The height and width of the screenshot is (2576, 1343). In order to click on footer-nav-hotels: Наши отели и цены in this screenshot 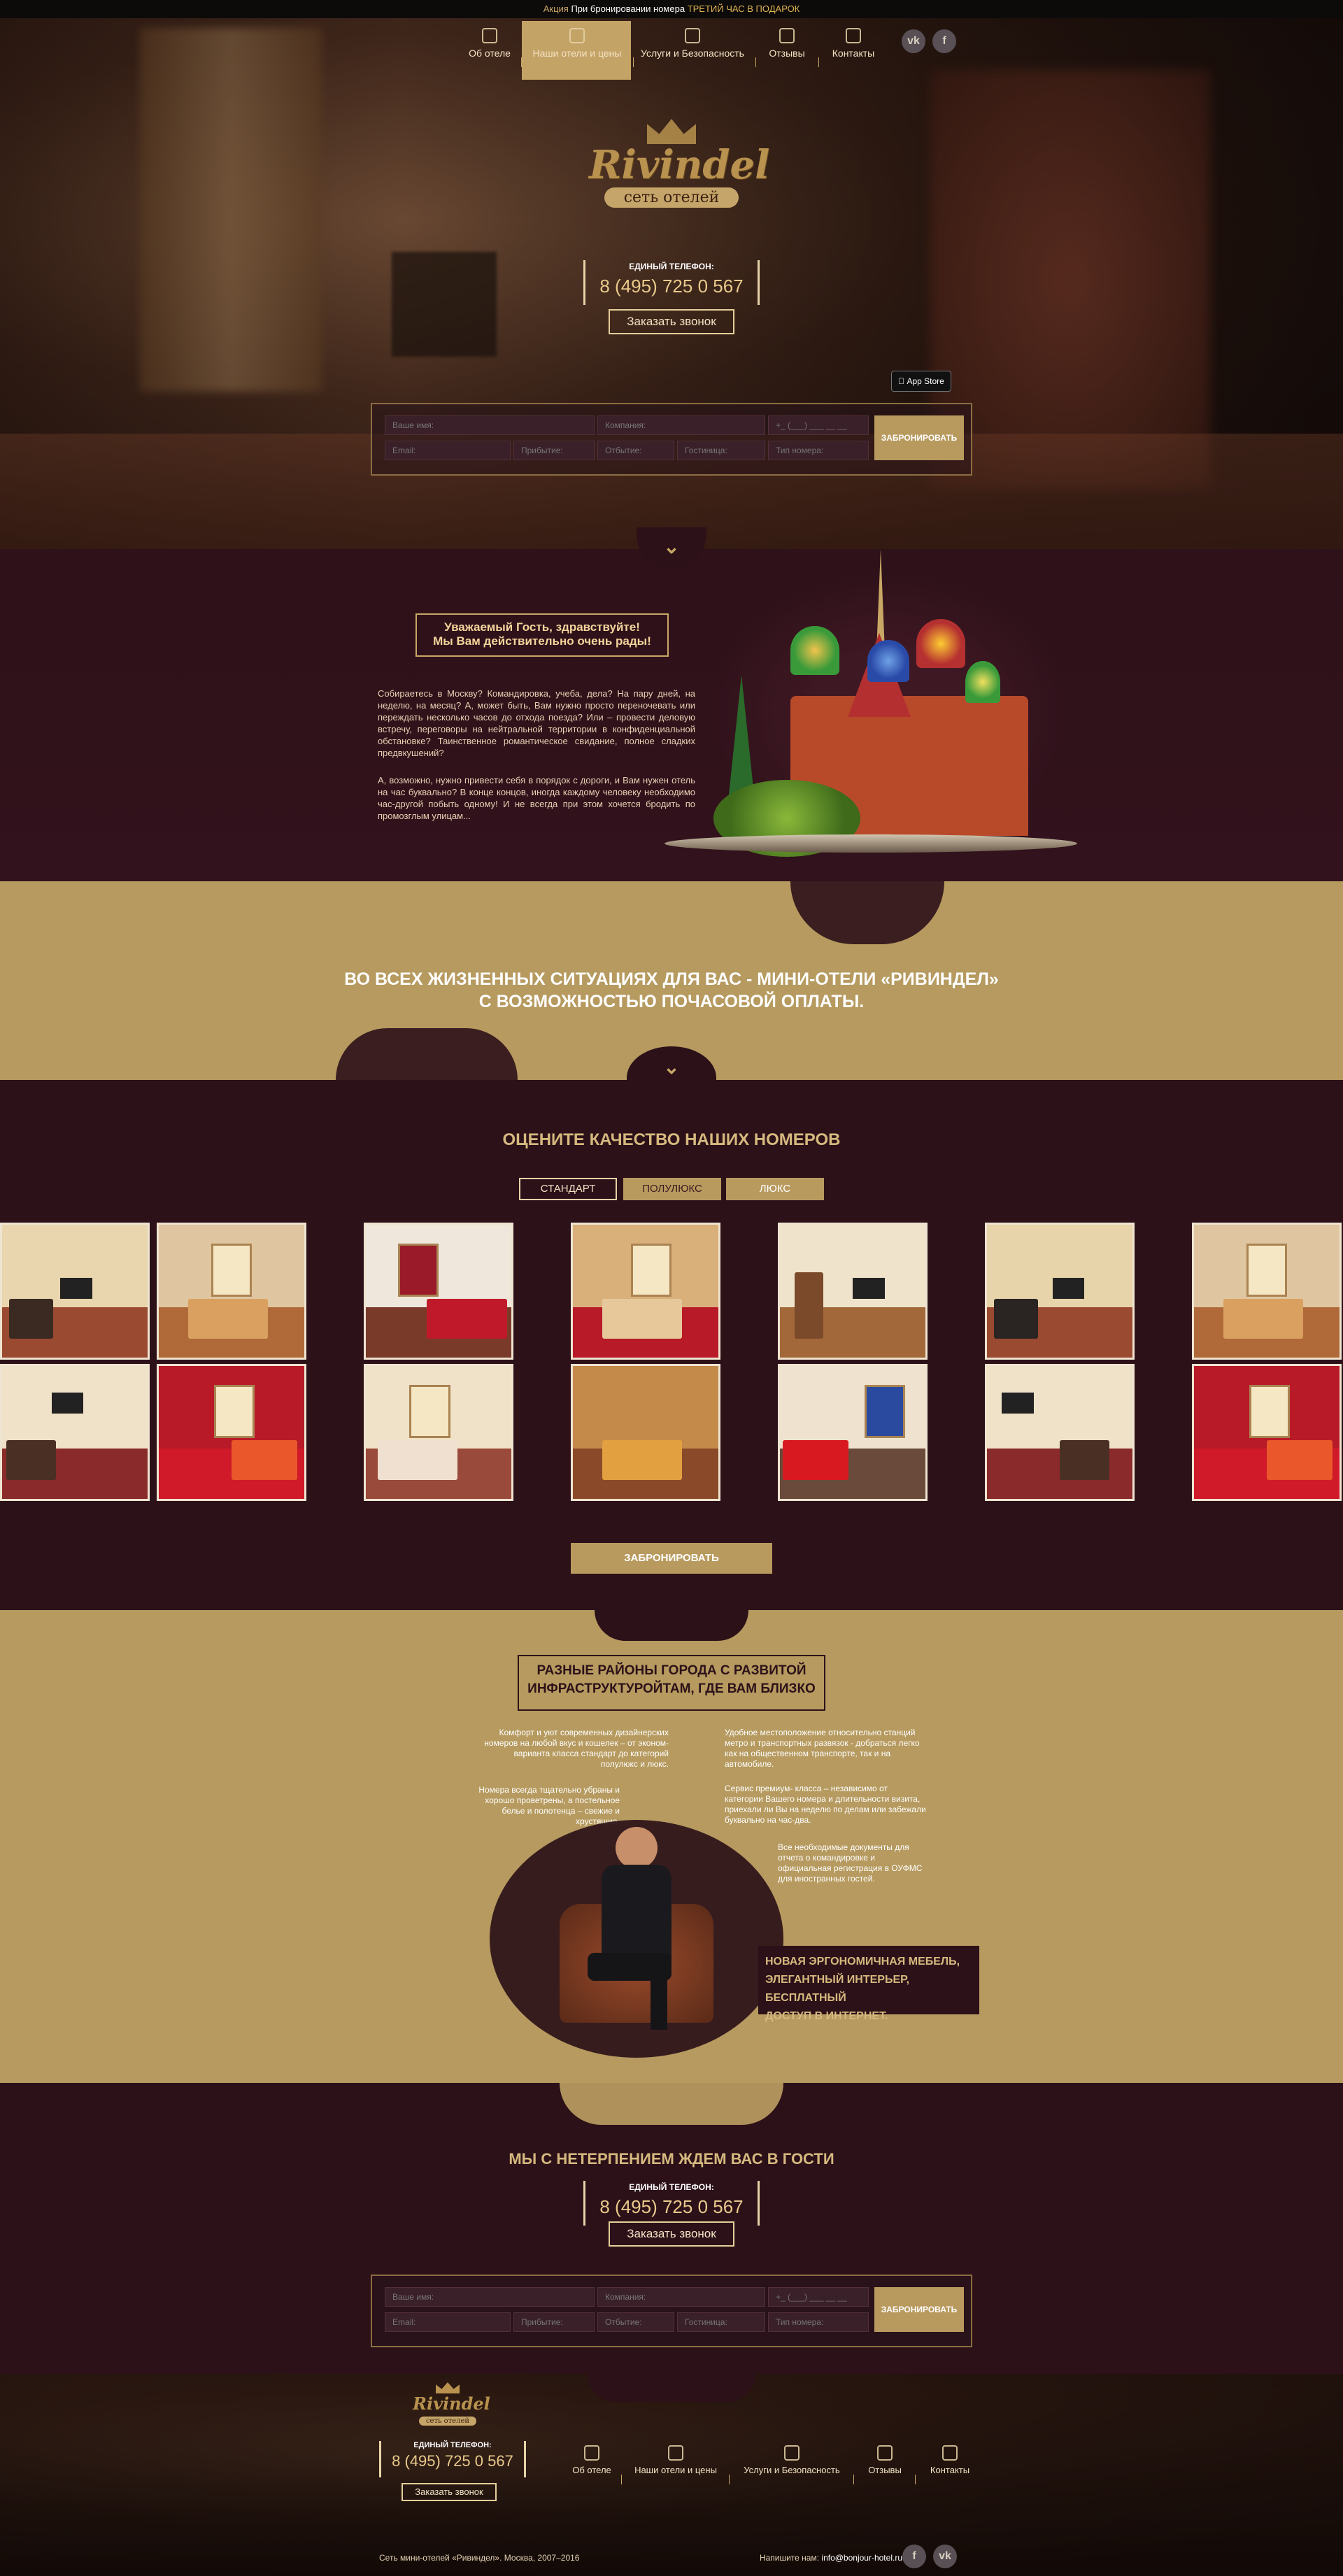, I will do `click(675, 2460)`.